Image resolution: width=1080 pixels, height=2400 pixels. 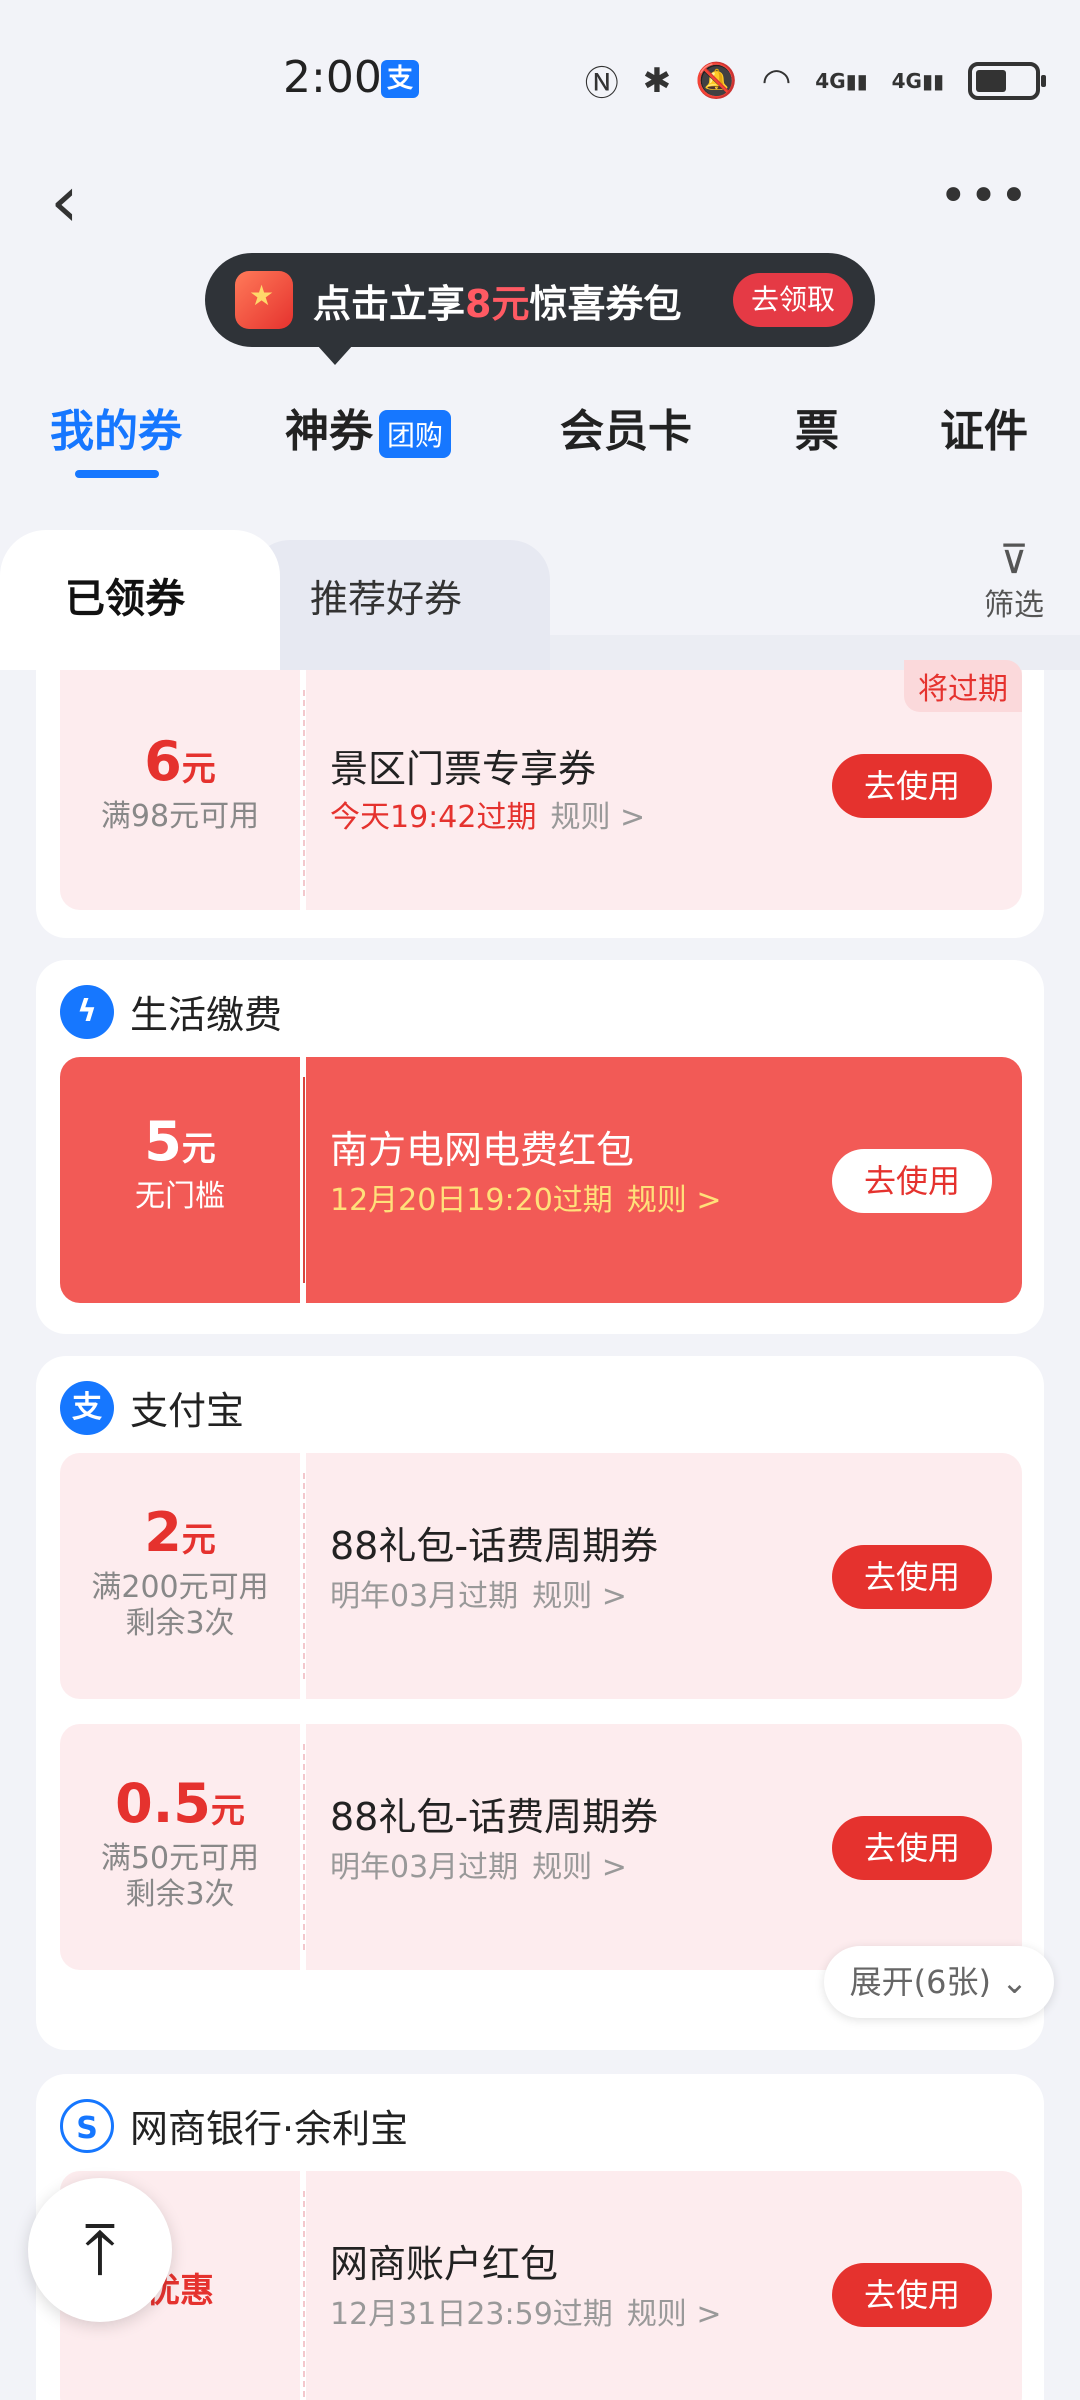 What do you see at coordinates (64, 201) in the screenshot?
I see `back-button: ‹` at bounding box center [64, 201].